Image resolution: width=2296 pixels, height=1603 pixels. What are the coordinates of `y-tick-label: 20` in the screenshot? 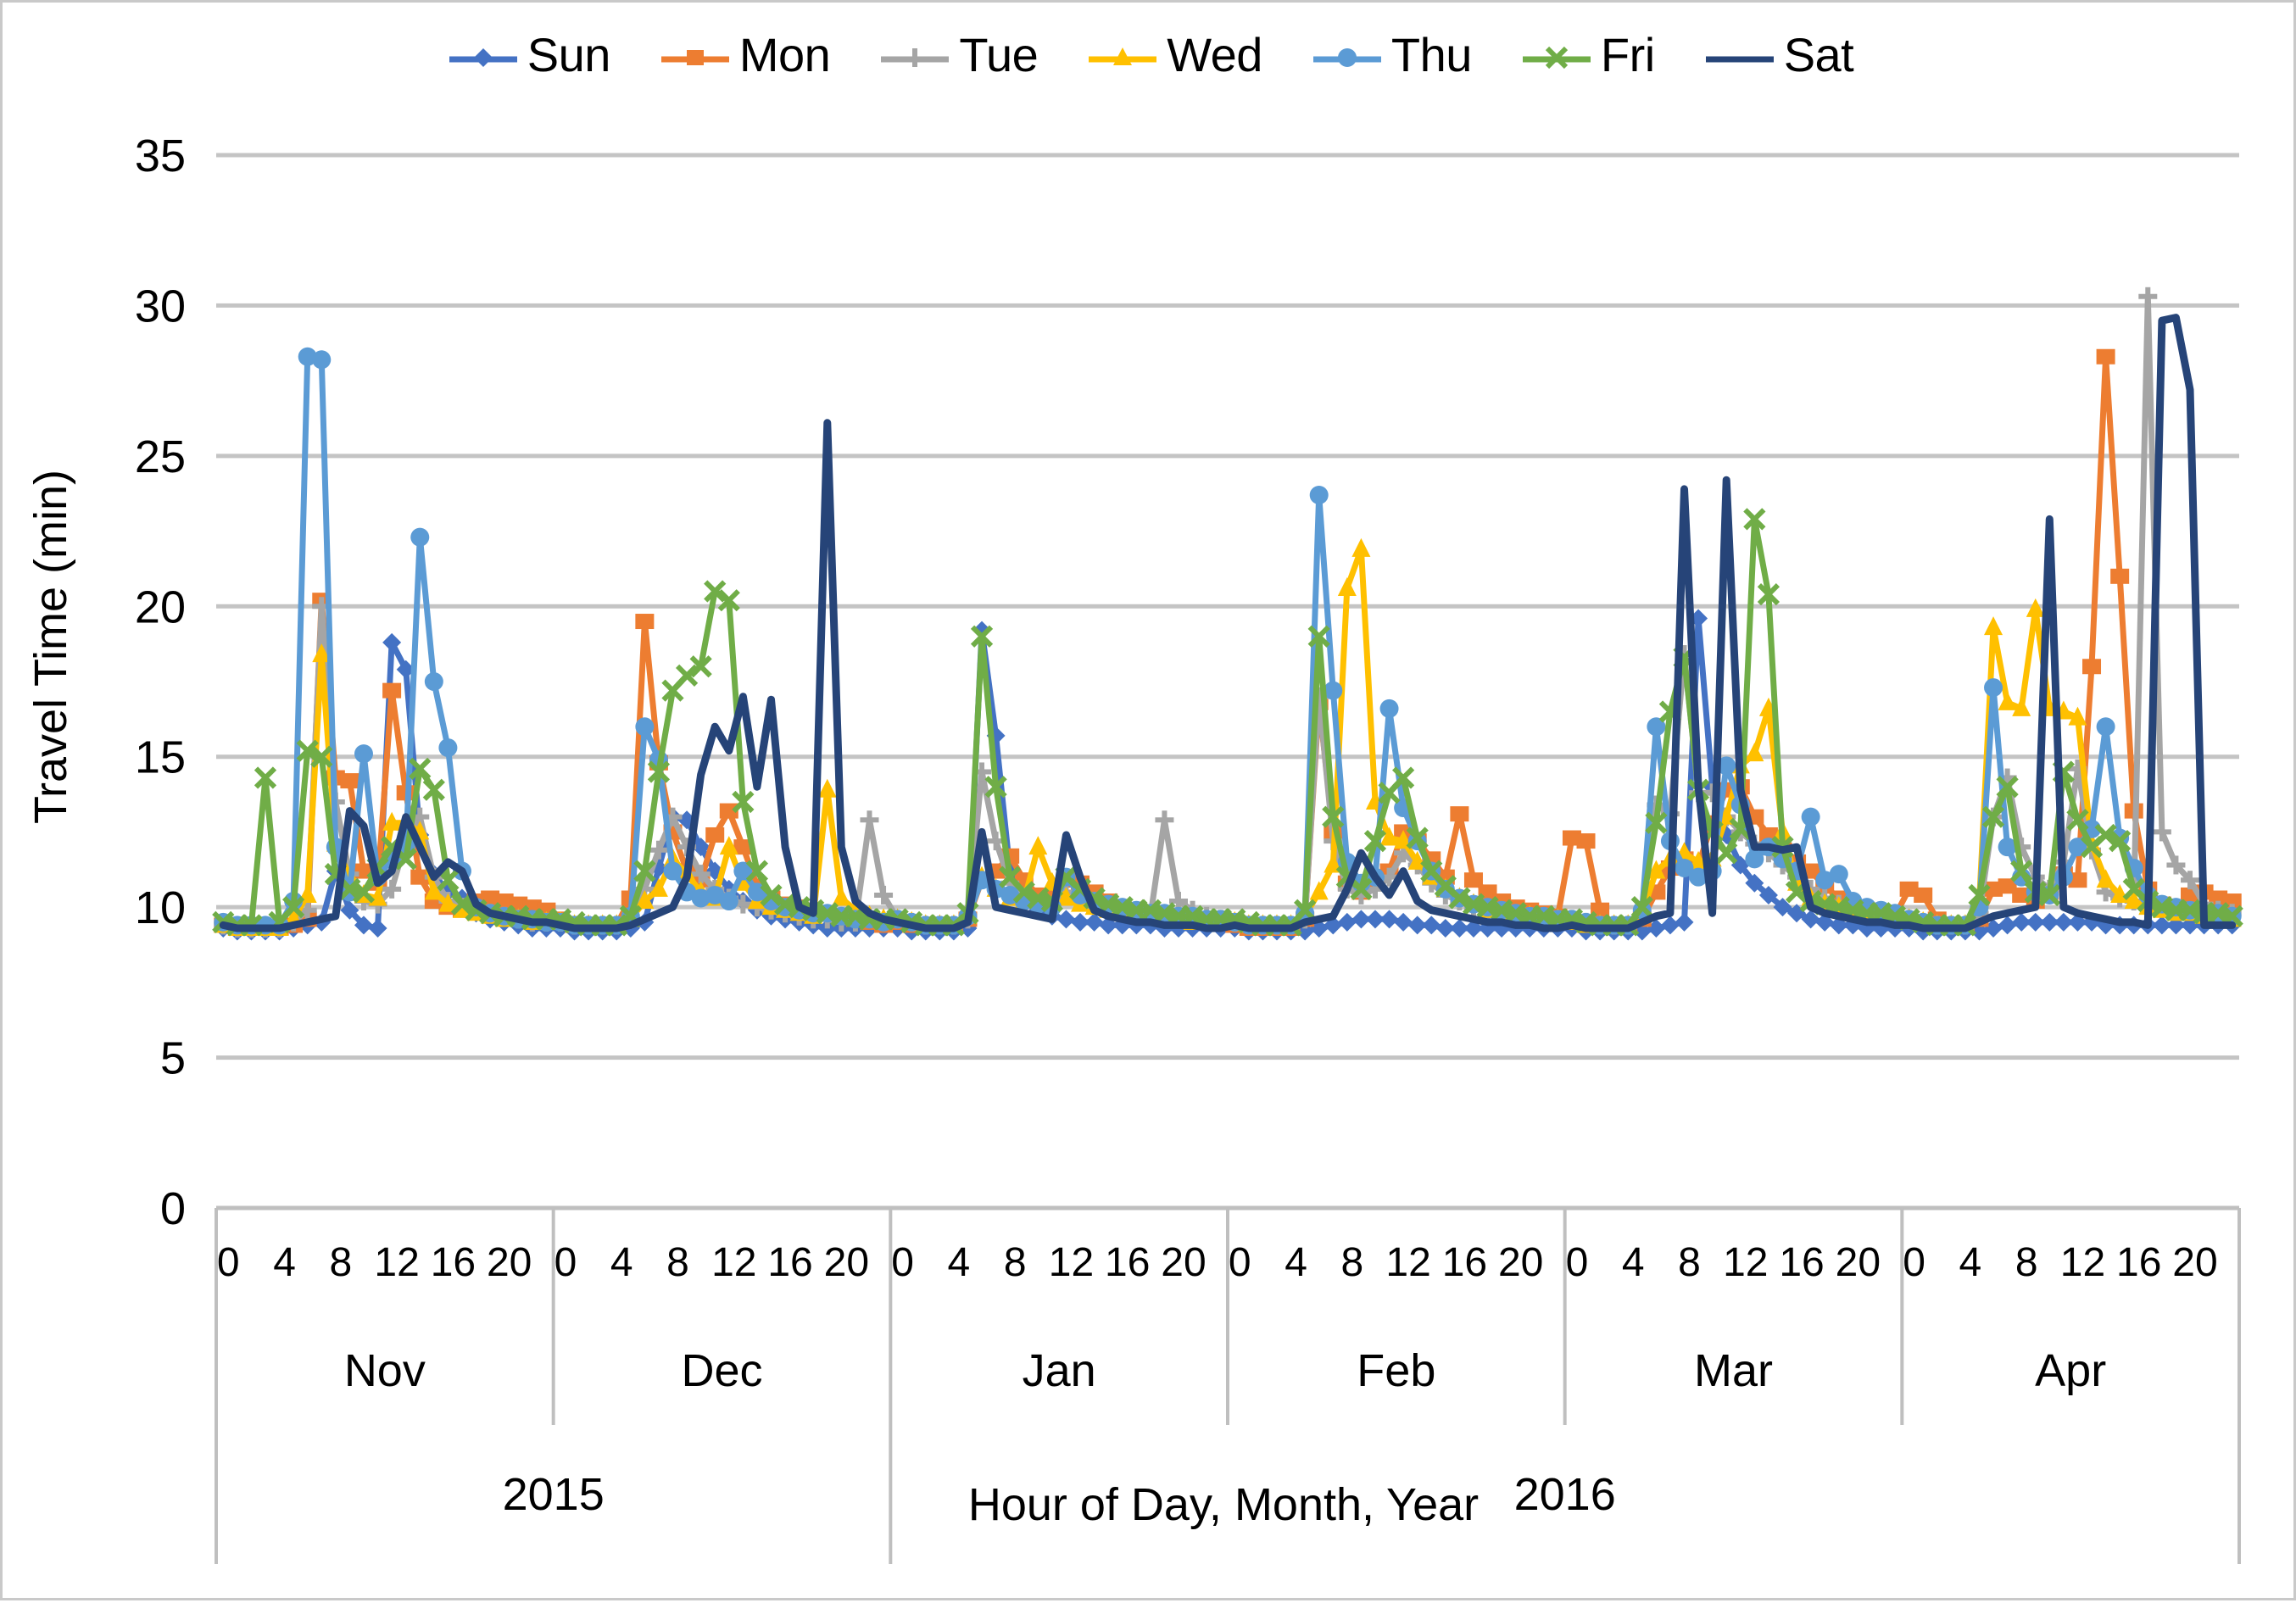 It's located at (160, 607).